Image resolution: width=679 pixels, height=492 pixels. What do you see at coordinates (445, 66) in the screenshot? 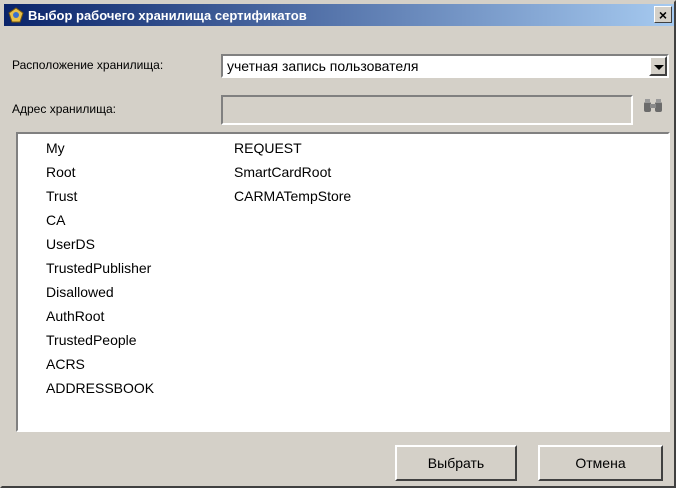
I see `location-select: учетная запись пользователя` at bounding box center [445, 66].